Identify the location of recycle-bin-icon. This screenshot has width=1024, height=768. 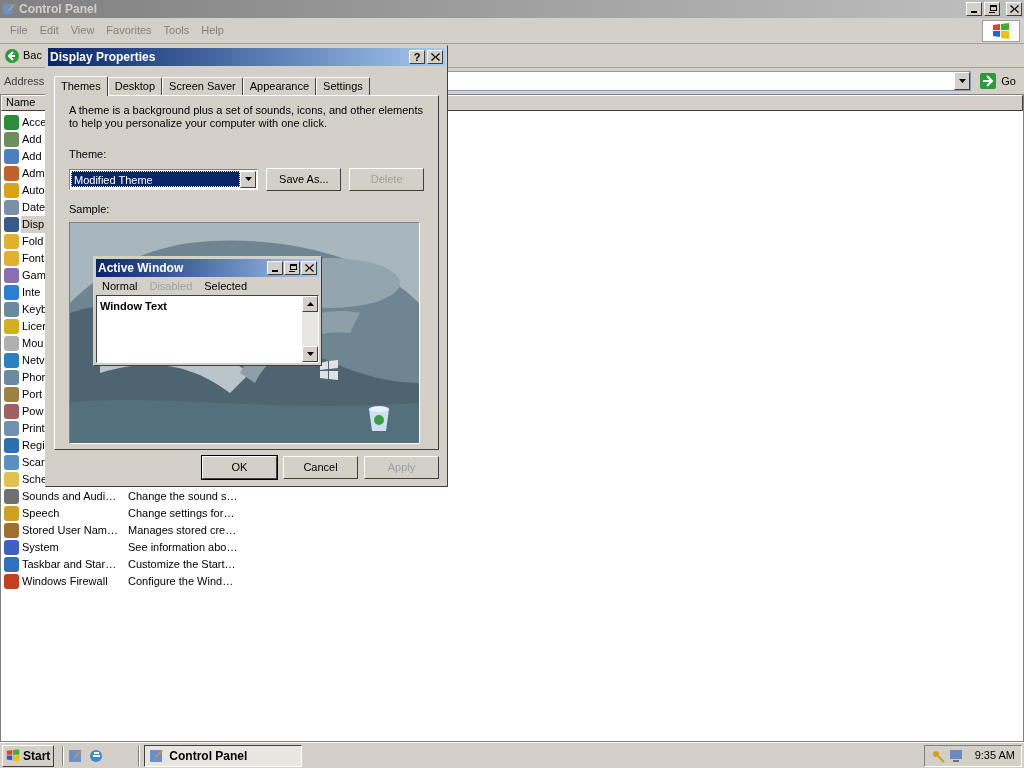
(379, 418).